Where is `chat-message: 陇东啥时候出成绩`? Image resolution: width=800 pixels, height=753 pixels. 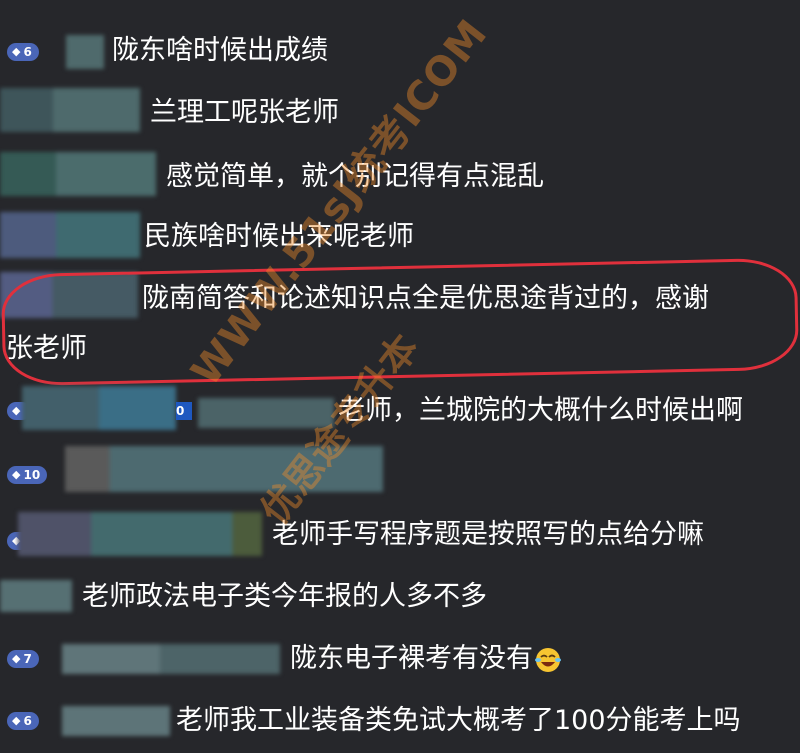
chat-message: 陇东啥时候出成绩 is located at coordinates (220, 50).